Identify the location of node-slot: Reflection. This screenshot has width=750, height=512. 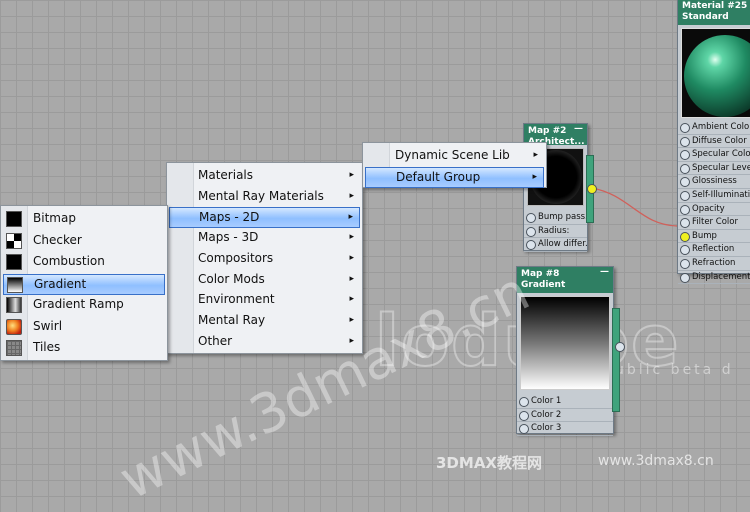
(714, 250).